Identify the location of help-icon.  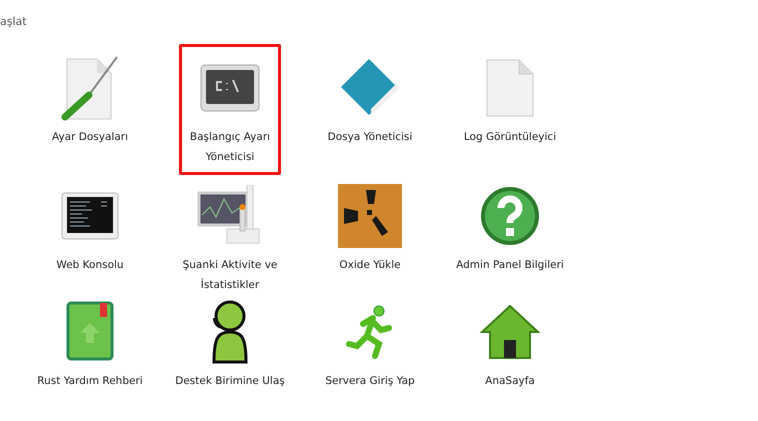
(510, 216).